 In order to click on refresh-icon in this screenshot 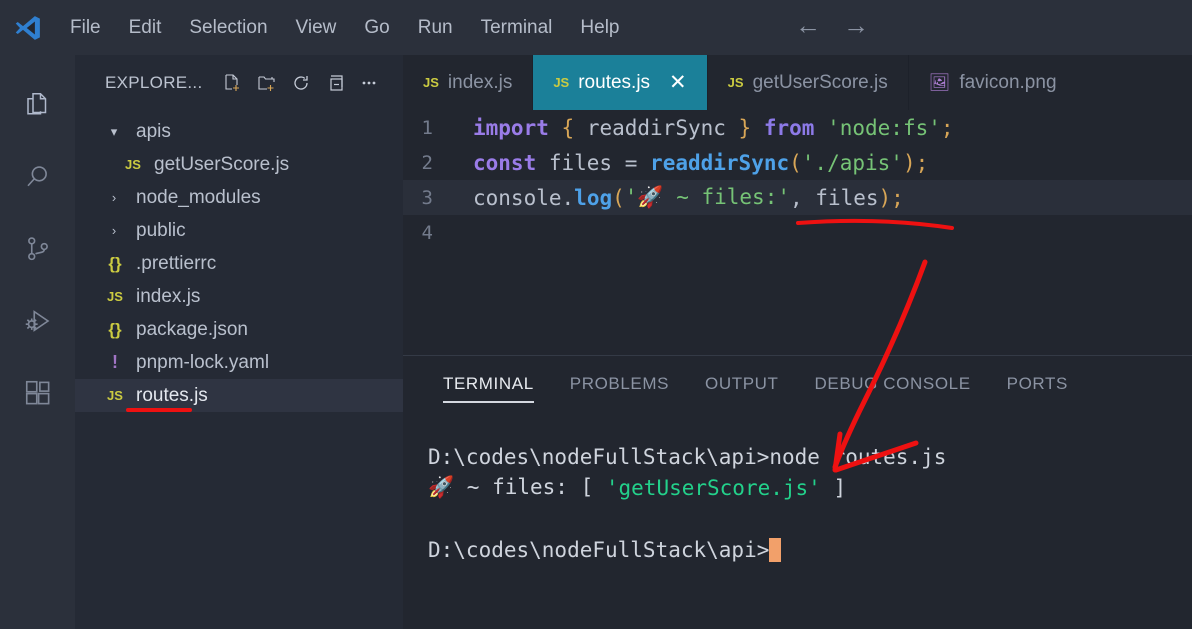, I will do `click(301, 83)`.